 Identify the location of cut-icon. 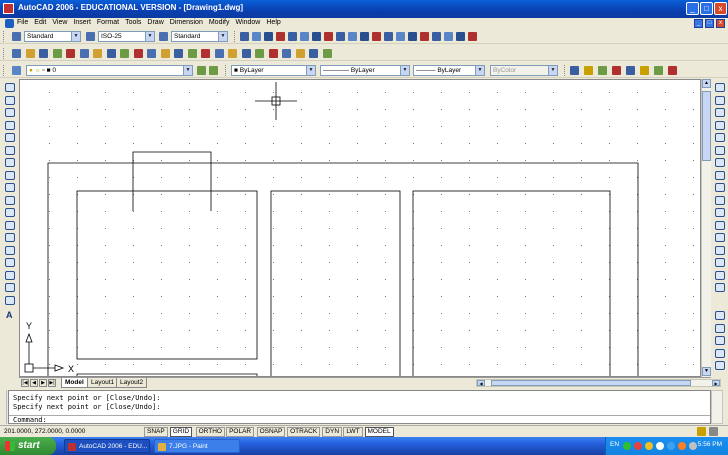
(97, 53).